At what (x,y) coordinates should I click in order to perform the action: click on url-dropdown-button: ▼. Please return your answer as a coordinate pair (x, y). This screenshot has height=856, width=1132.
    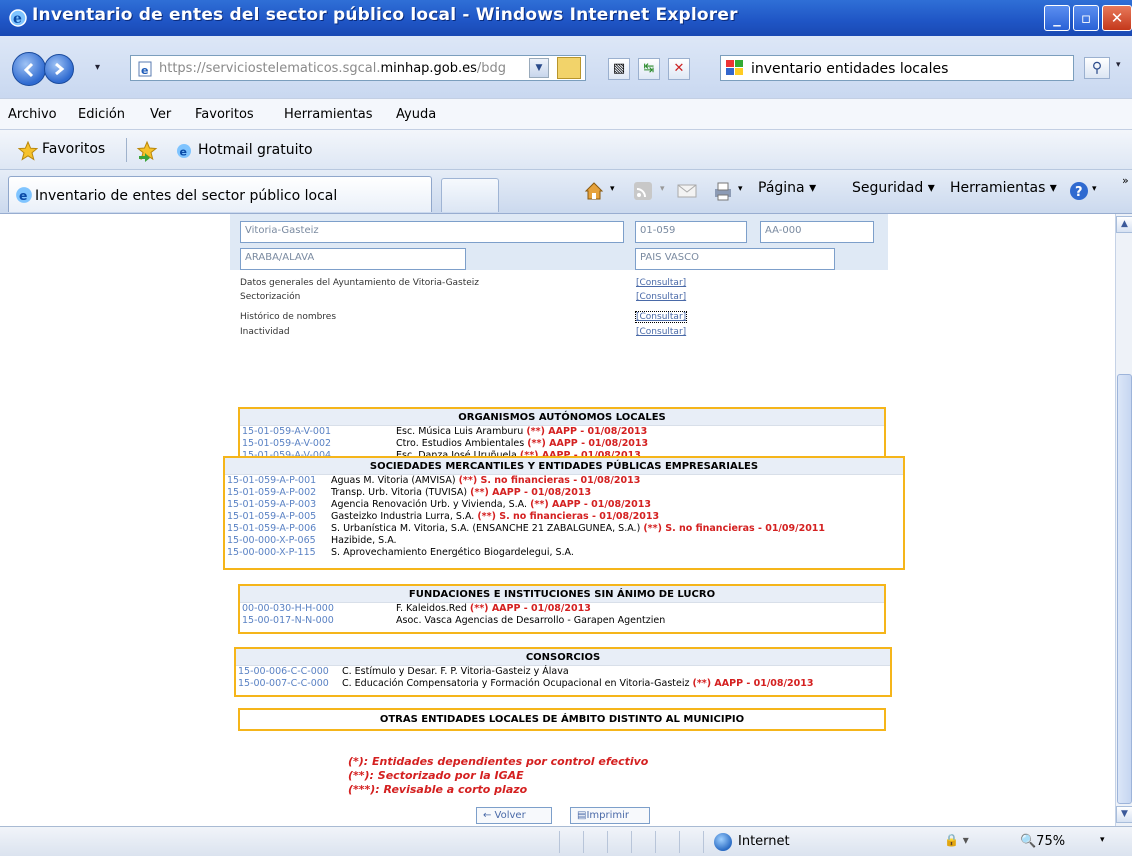
    Looking at the image, I should click on (539, 68).